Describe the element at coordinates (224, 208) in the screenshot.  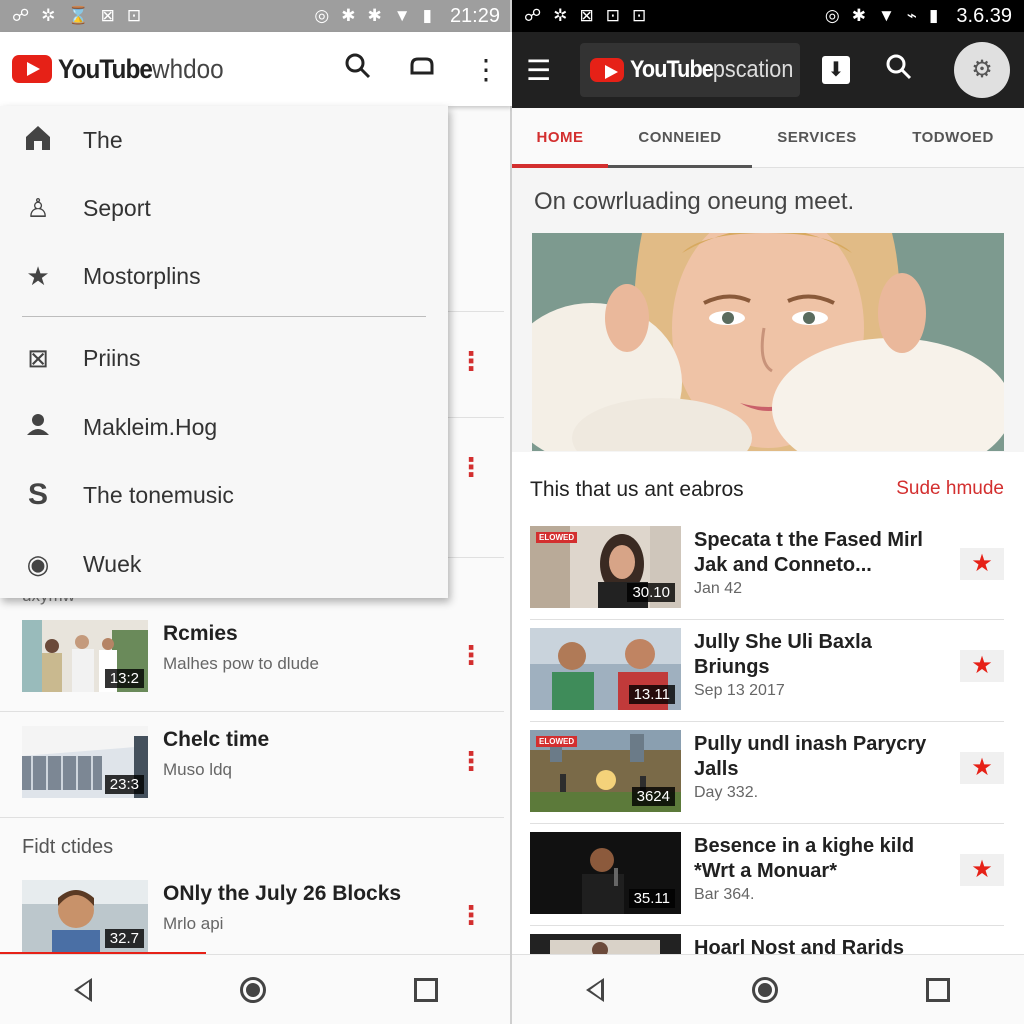
I see `drawer-item-support: ♙ Seport` at that location.